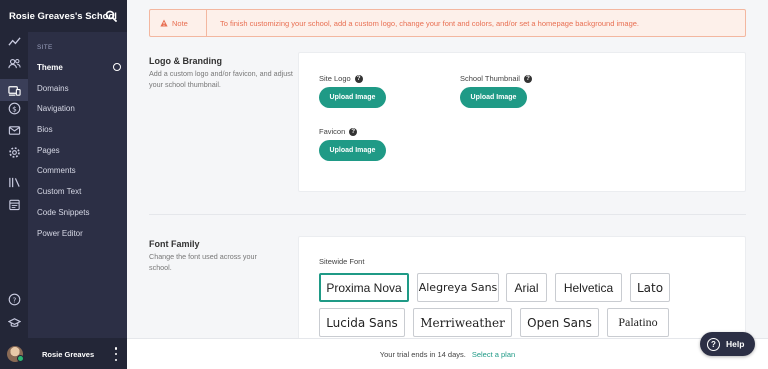  Describe the element at coordinates (14, 41) in the screenshot. I see `trend-icon` at that location.